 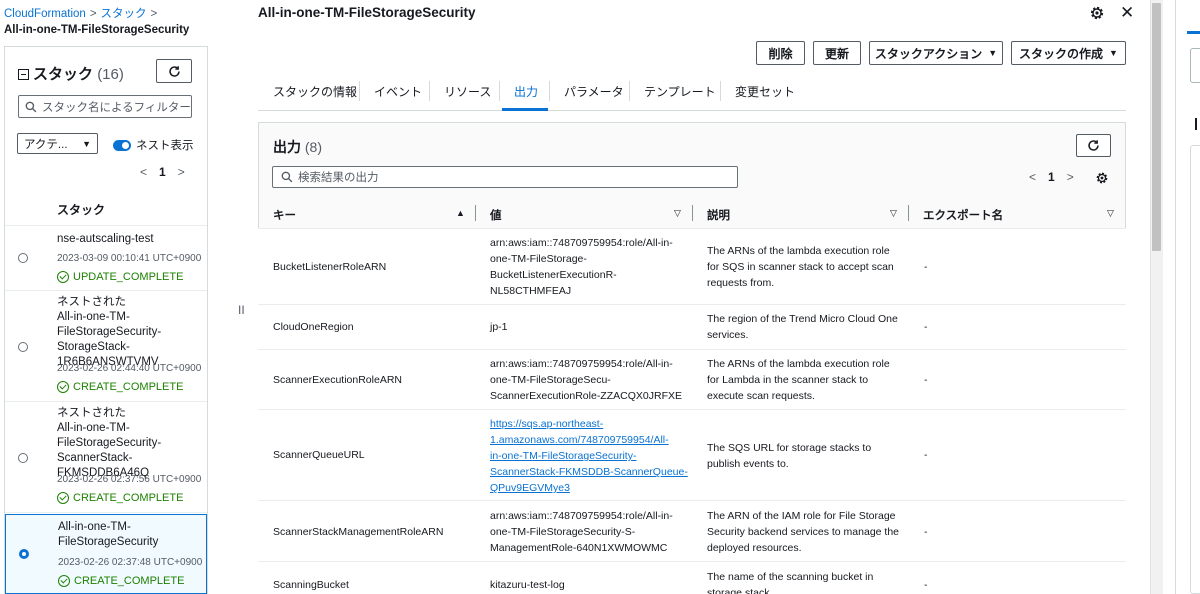 I want to click on stack-date: 2023-02-26 02:37:56 UTC+0900, so click(x=129, y=479).